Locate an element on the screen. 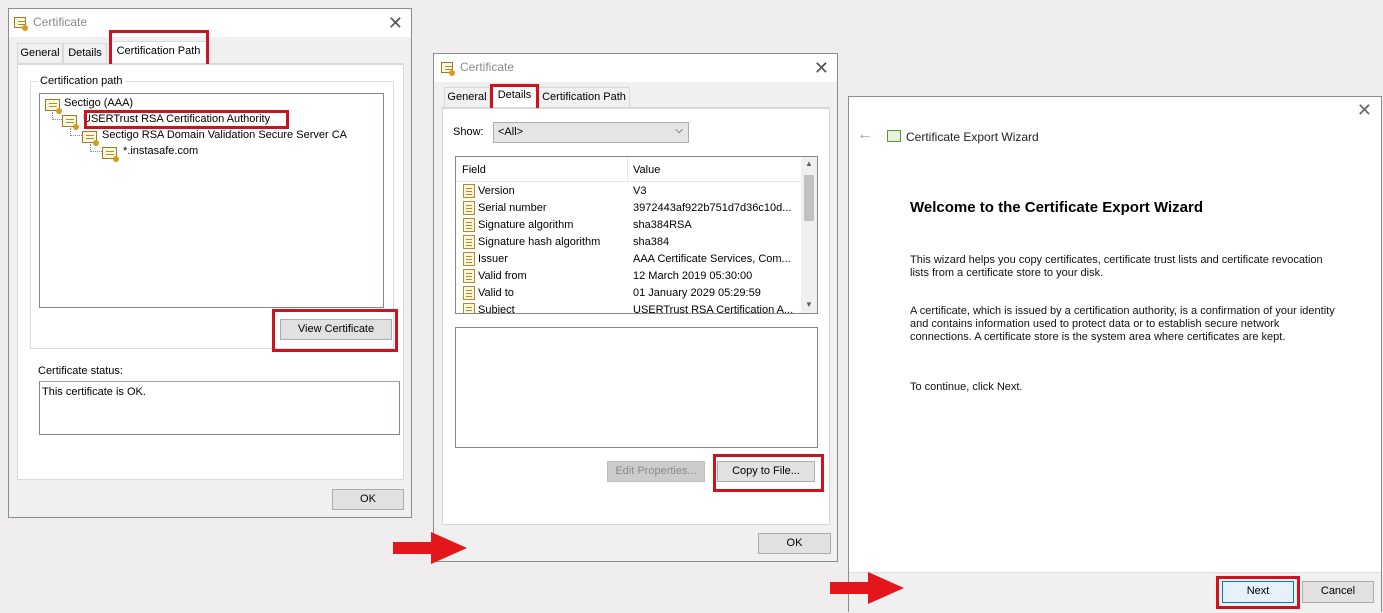 This screenshot has width=1383, height=613. wizard-heading: Welcome to the Certificate Export Wizard is located at coordinates (1056, 207).